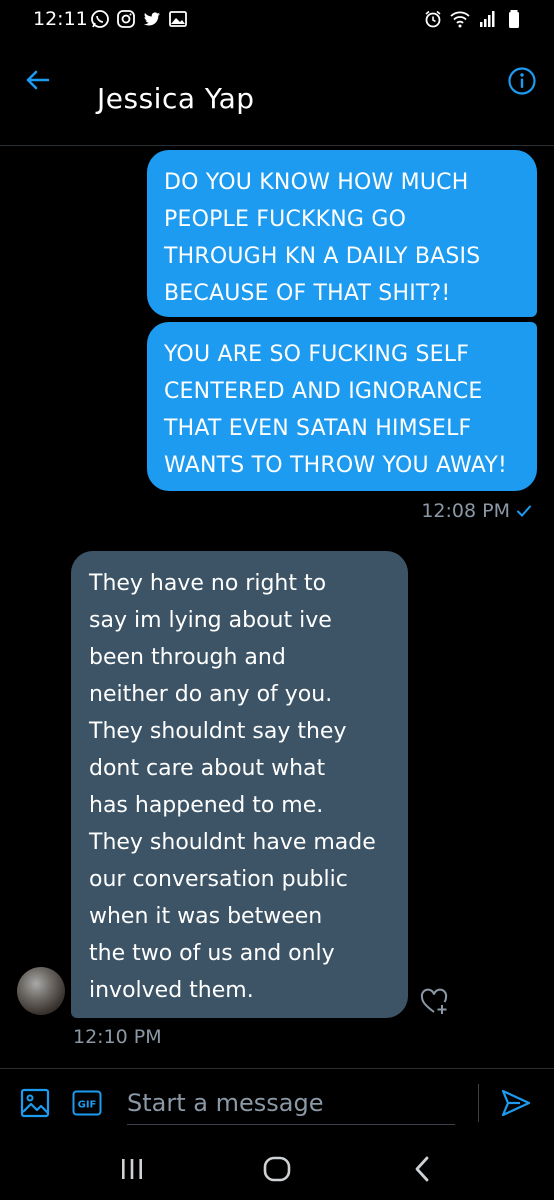 The height and width of the screenshot is (1200, 554). I want to click on message-line: BECAUSE OF THAT SHIT?!, so click(307, 293).